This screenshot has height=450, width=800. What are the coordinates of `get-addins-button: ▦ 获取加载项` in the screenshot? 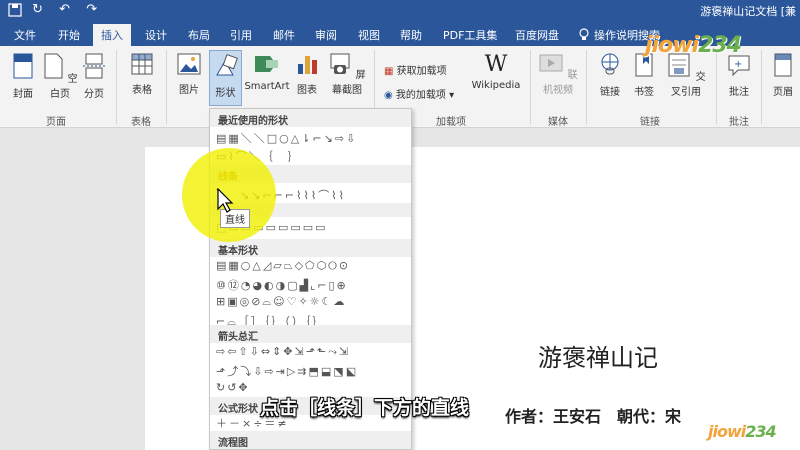 It's located at (415, 69).